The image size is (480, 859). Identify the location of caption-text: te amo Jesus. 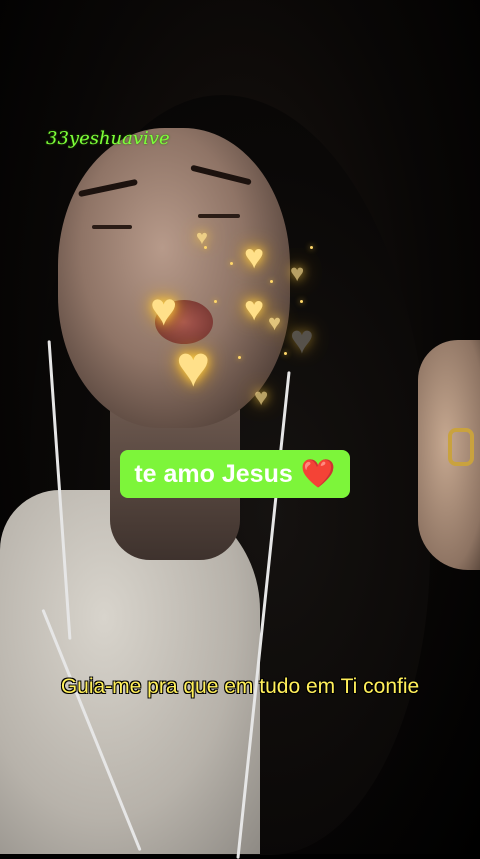
(213, 473).